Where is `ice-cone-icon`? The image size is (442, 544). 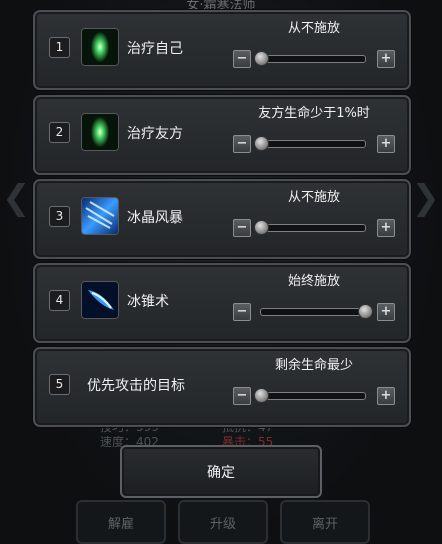
ice-cone-icon is located at coordinates (100, 300).